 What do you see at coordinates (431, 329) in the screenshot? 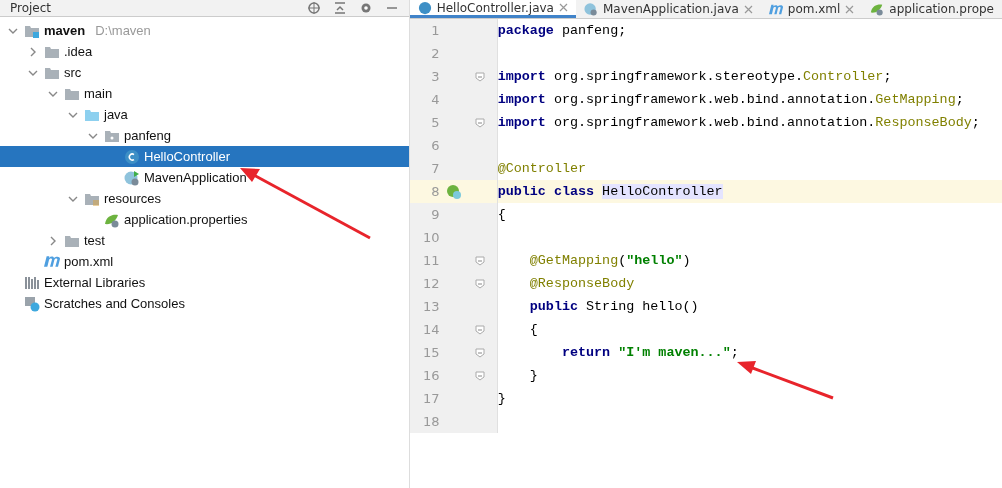
I see `line-number: 14` at bounding box center [431, 329].